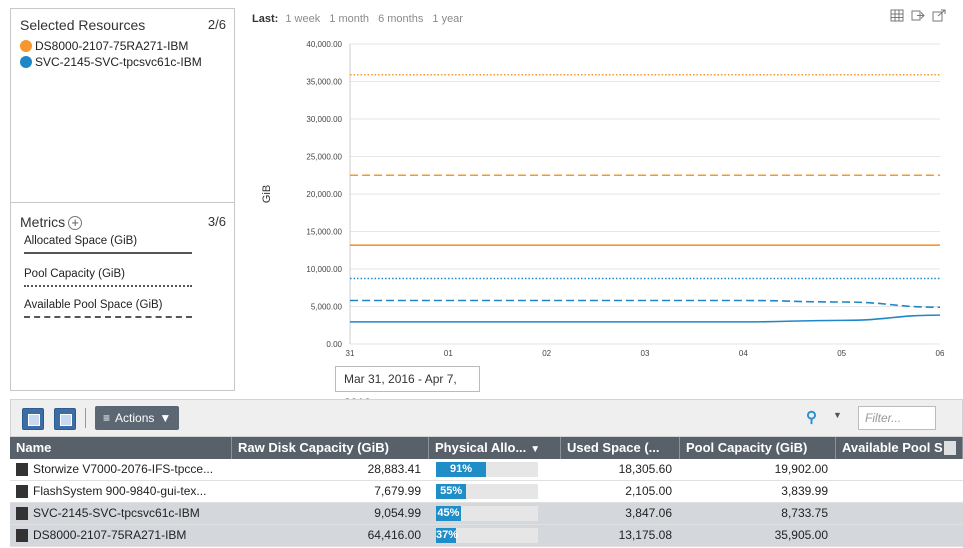 This screenshot has height=548, width=963. Describe the element at coordinates (758, 448) in the screenshot. I see `col-pool-capacity: Pool Capacity (GiB)` at that location.